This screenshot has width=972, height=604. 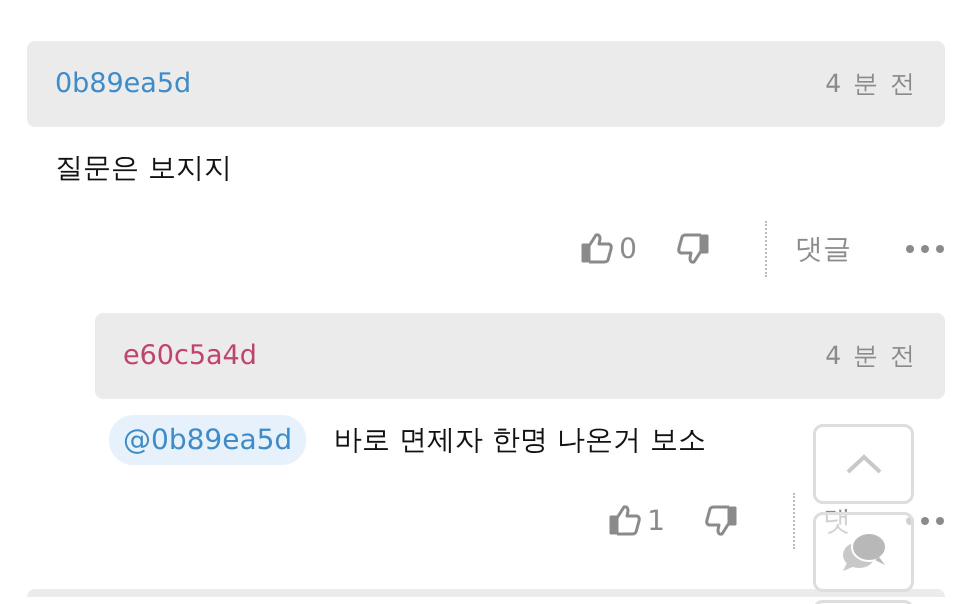 I want to click on comment-text: 바로 면제자 한명 나온거 보소, so click(x=520, y=440).